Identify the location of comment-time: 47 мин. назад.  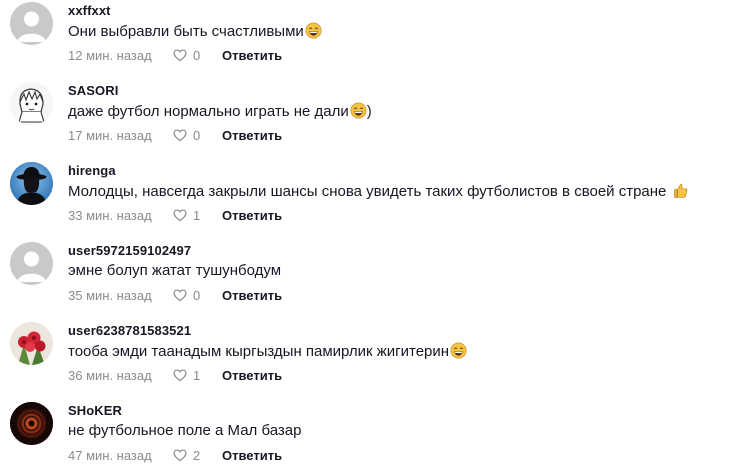
(110, 455).